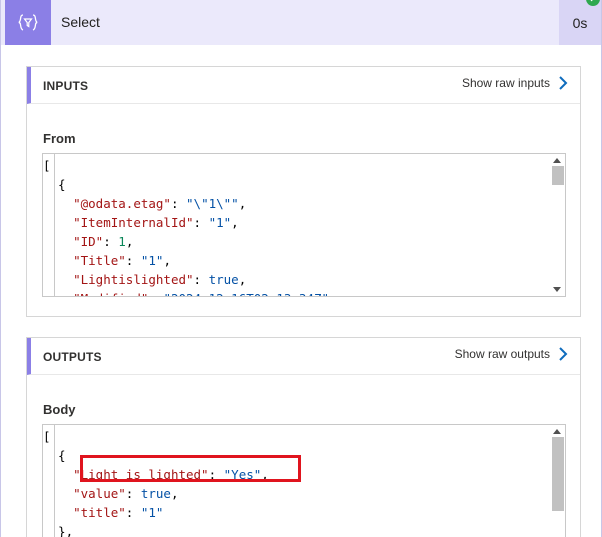 This screenshot has width=602, height=537. Describe the element at coordinates (303, 356) in the screenshot. I see `outputs-header: OUTPUTS Show raw outputs` at that location.